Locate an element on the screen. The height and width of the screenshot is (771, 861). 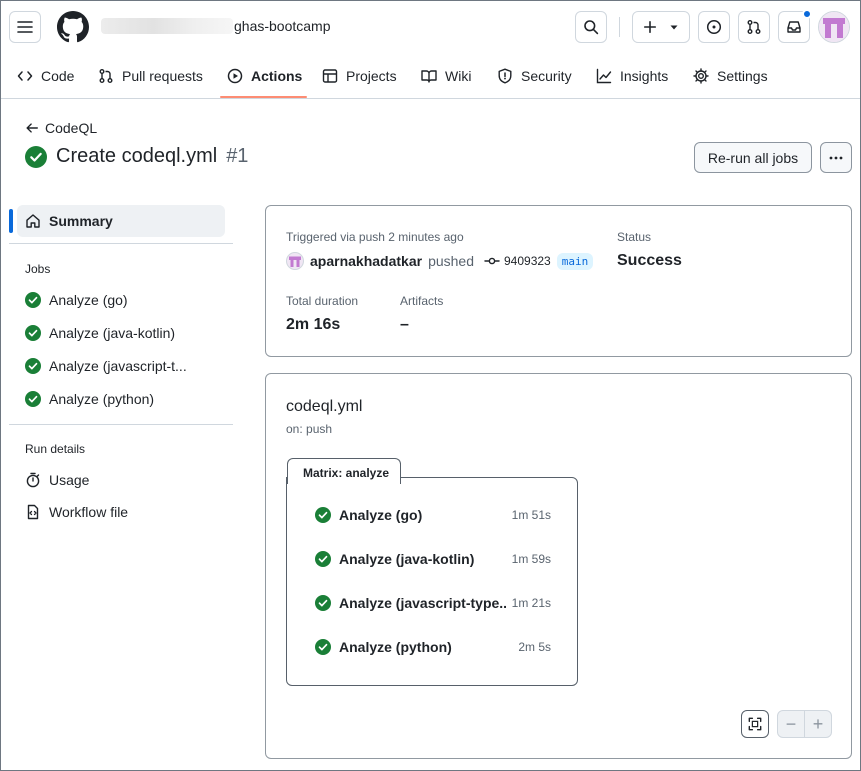
triangle-down-icon is located at coordinates (674, 27).